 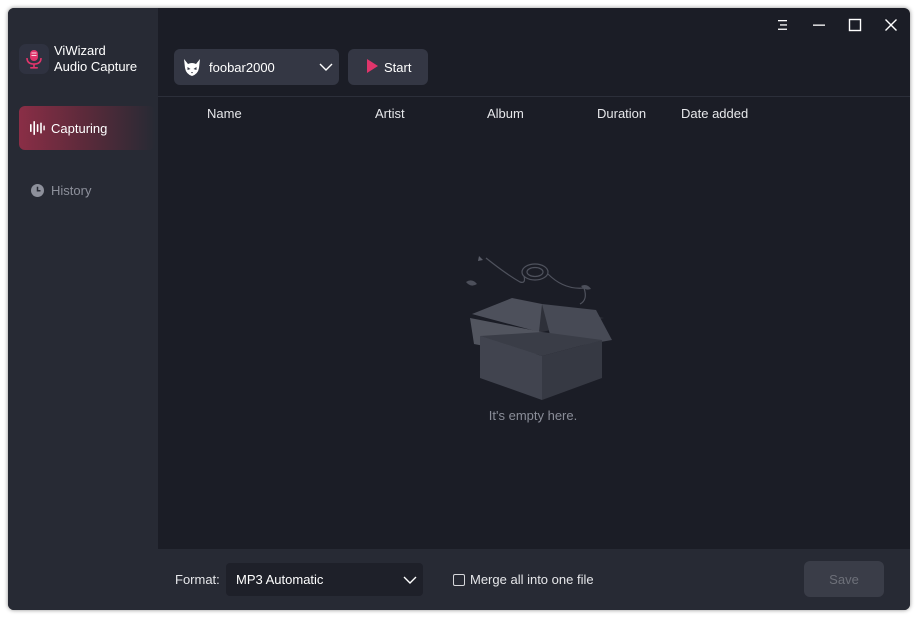 I want to click on sidebar-item-history: History, so click(x=87, y=190).